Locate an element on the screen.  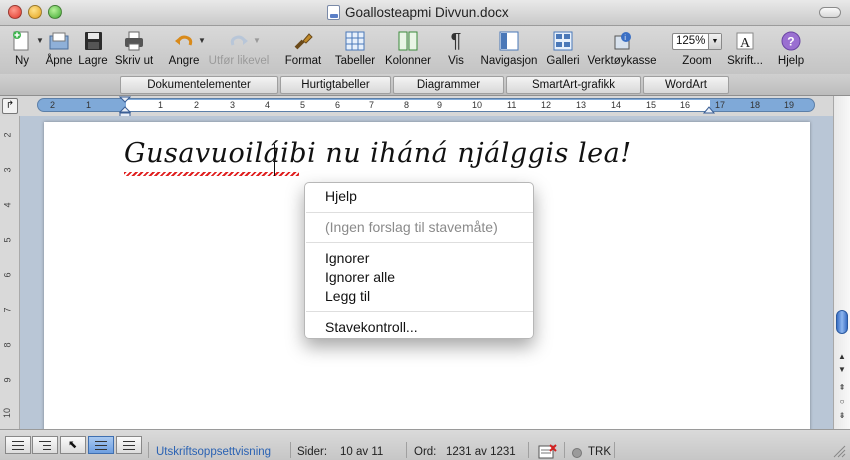
ruler-number: 4 is located at coordinates (268, 105).